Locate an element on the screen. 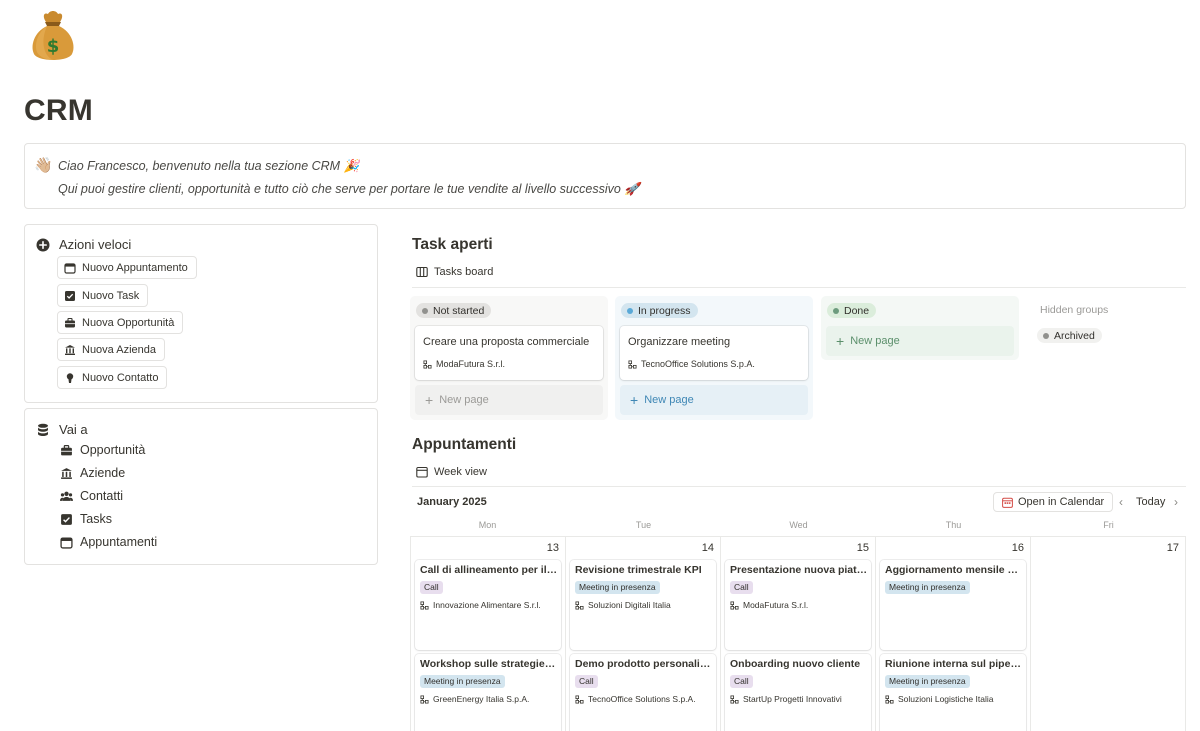 Image resolution: width=1200 pixels, height=731 pixels. new-task-label: Nuovo Task is located at coordinates (111, 295).